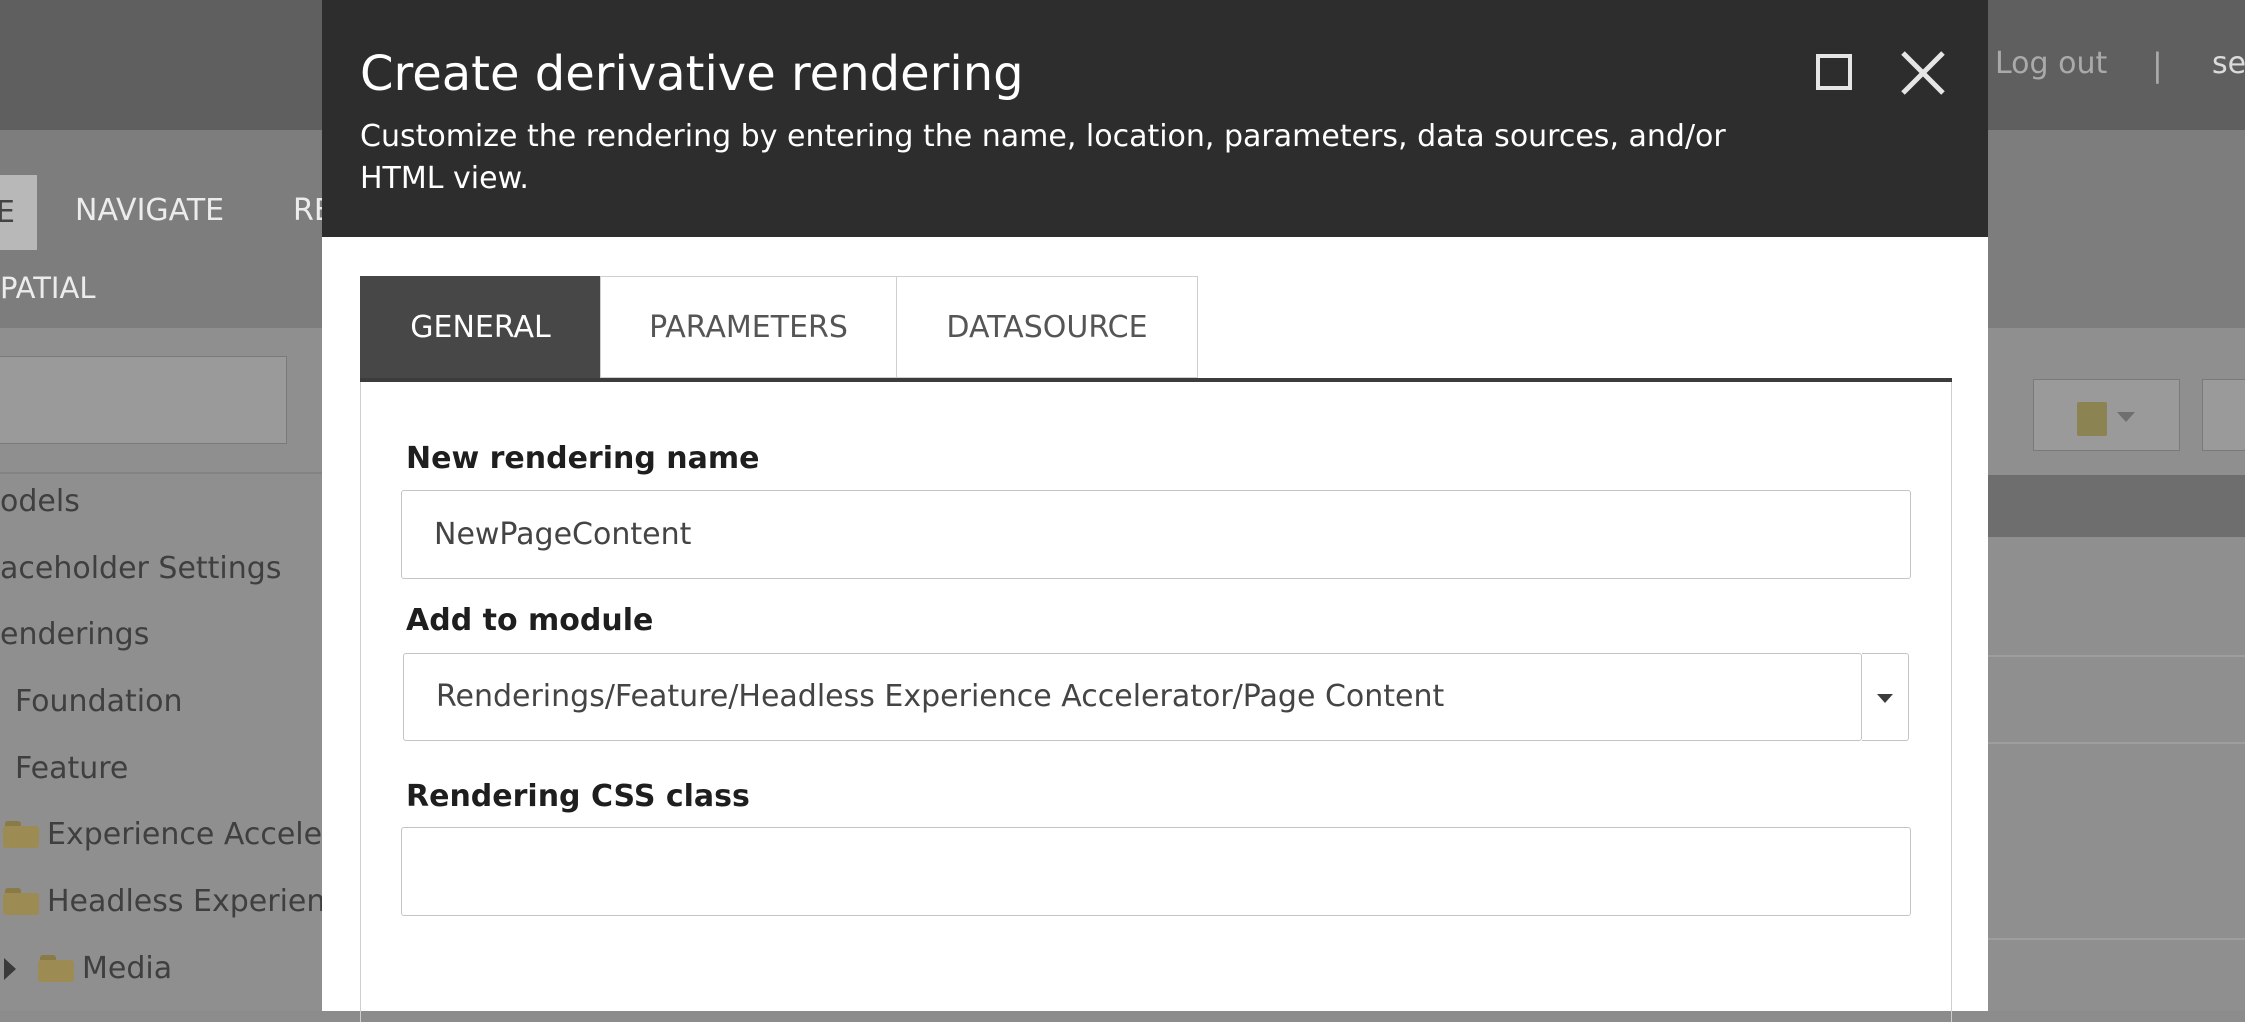 The height and width of the screenshot is (1022, 2245). I want to click on rendering-name-label: New rendering name, so click(583, 458).